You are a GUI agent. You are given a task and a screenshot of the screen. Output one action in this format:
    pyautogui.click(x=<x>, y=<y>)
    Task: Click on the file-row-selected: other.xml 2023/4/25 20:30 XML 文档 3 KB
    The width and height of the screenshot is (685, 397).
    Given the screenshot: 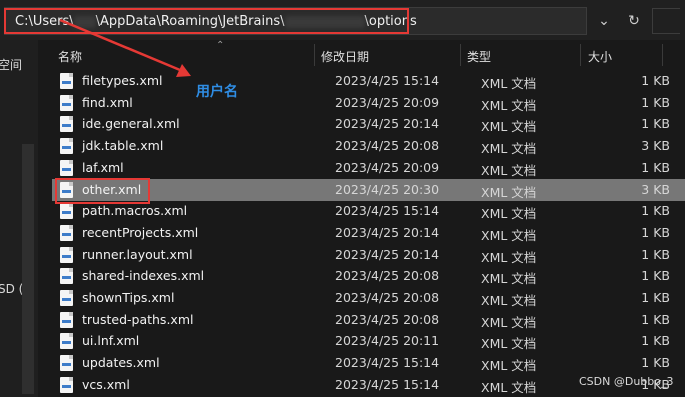 What is the action you would take?
    pyautogui.click(x=368, y=189)
    